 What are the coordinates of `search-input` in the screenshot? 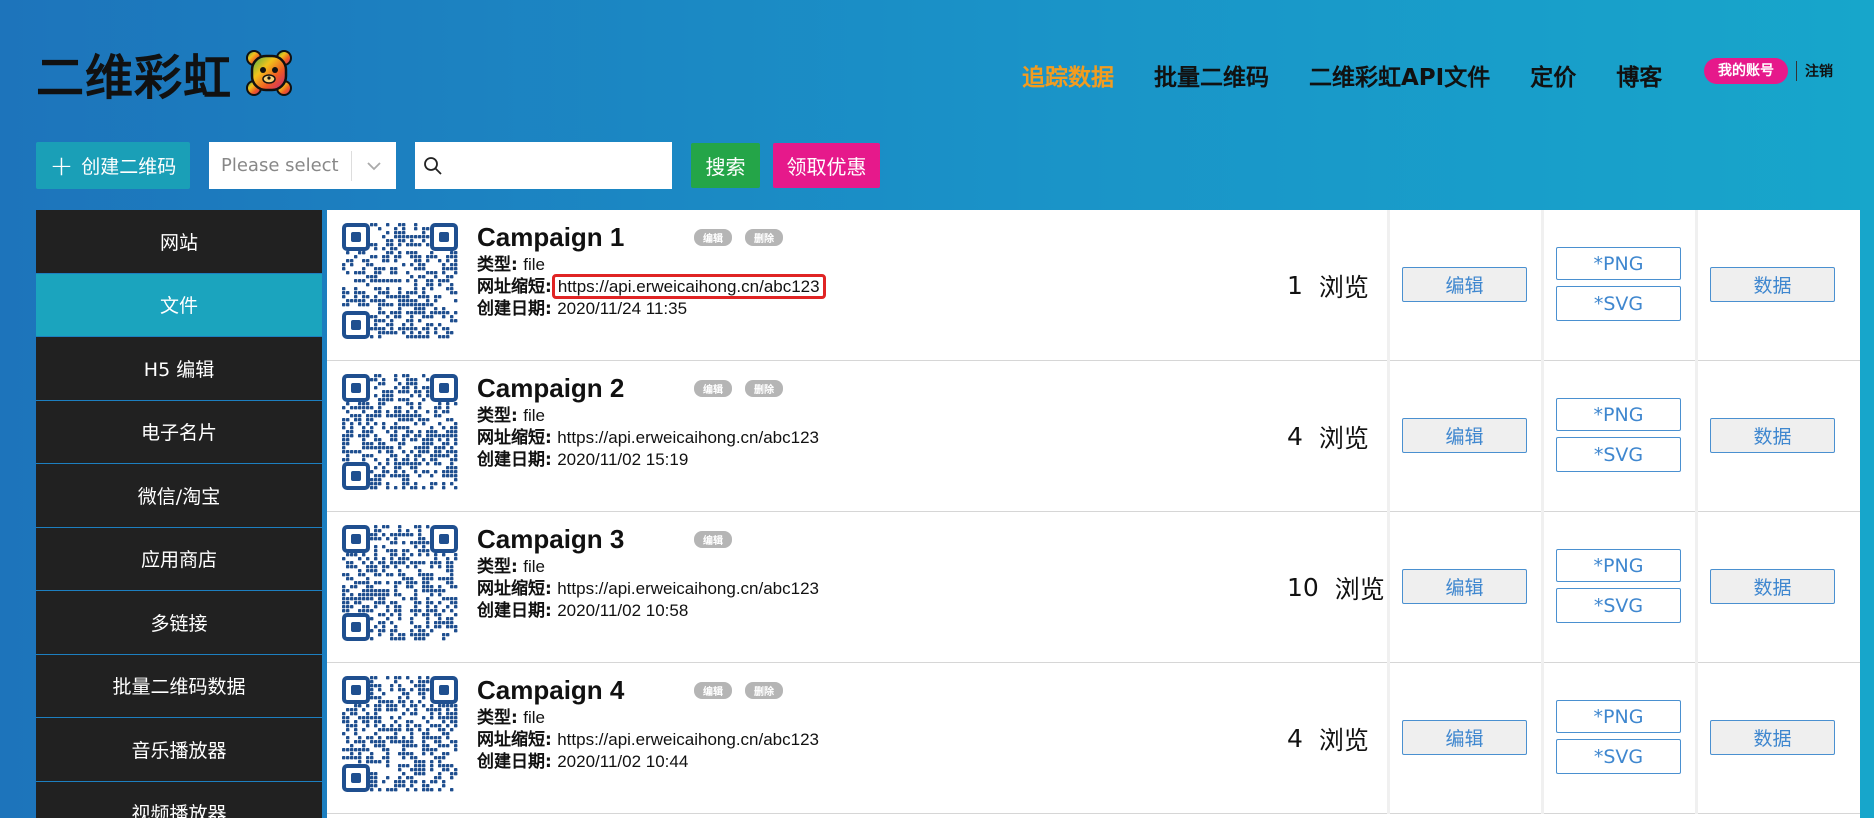 It's located at (557, 165).